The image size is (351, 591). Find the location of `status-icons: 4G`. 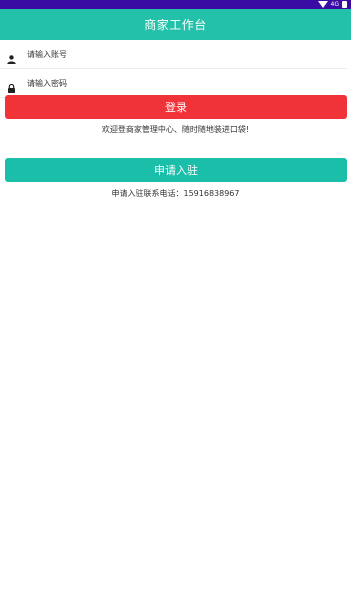

status-icons: 4G is located at coordinates (332, 4).